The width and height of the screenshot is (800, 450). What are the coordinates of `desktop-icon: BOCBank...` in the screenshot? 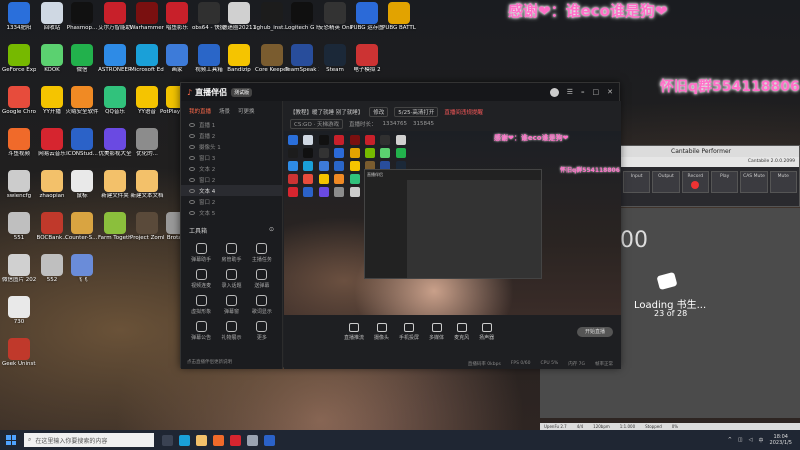 It's located at (52, 227).